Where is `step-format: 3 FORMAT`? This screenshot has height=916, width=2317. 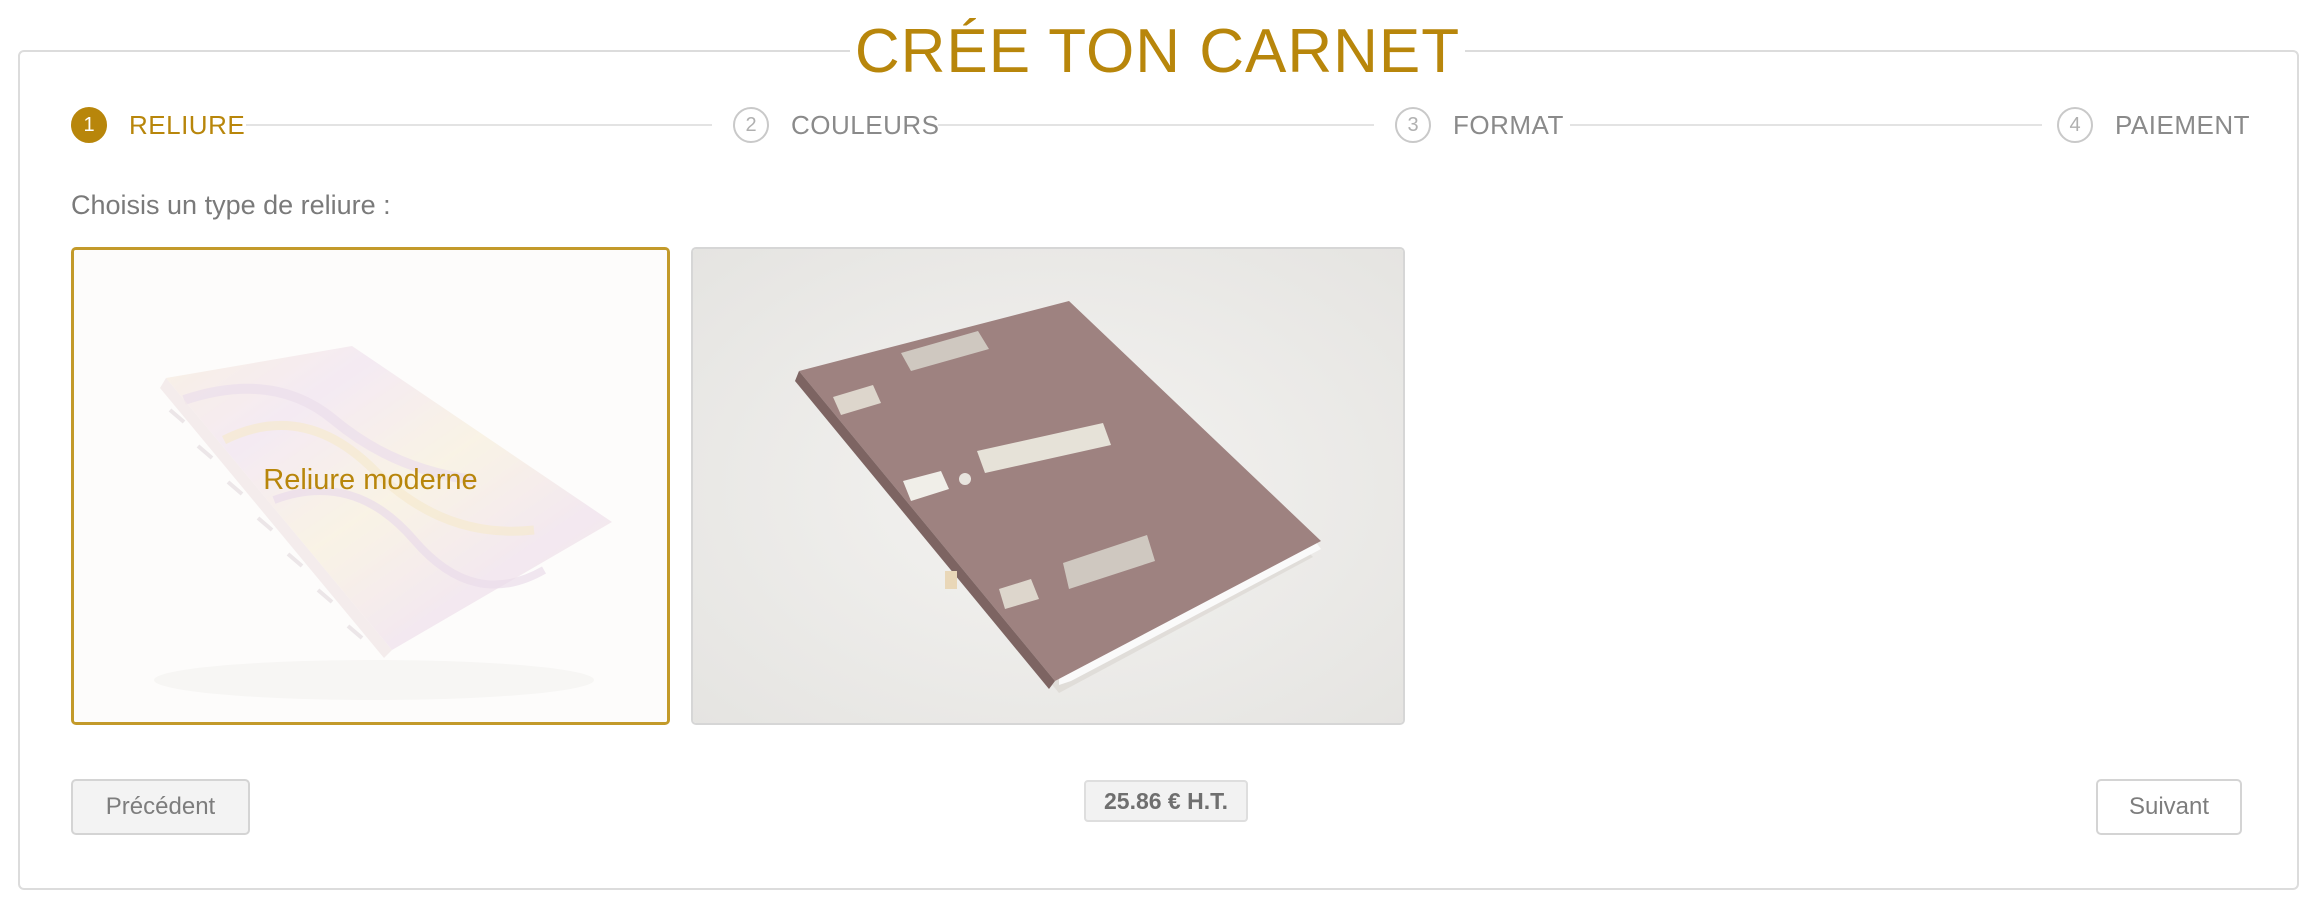 step-format: 3 FORMAT is located at coordinates (1479, 125).